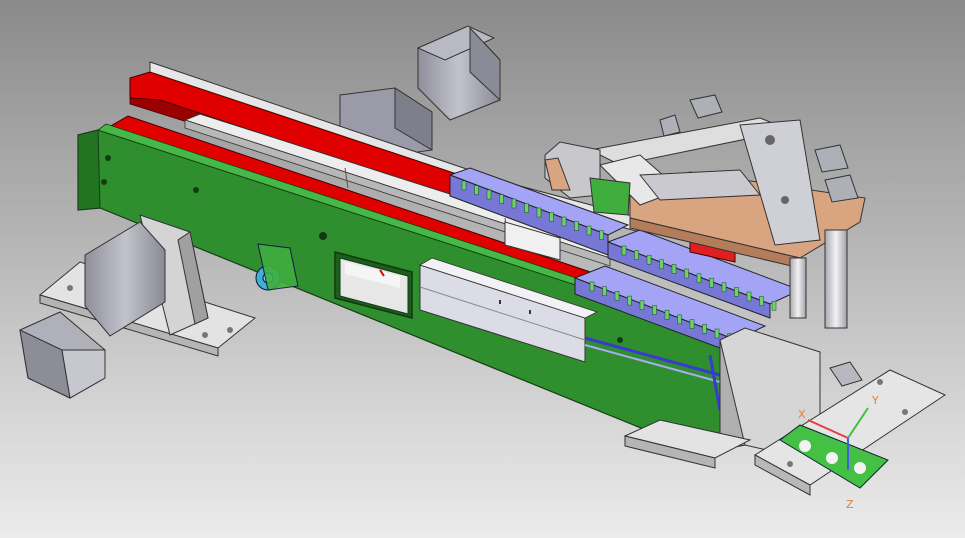  I want to click on triad-label-y: Y, so click(875, 400).